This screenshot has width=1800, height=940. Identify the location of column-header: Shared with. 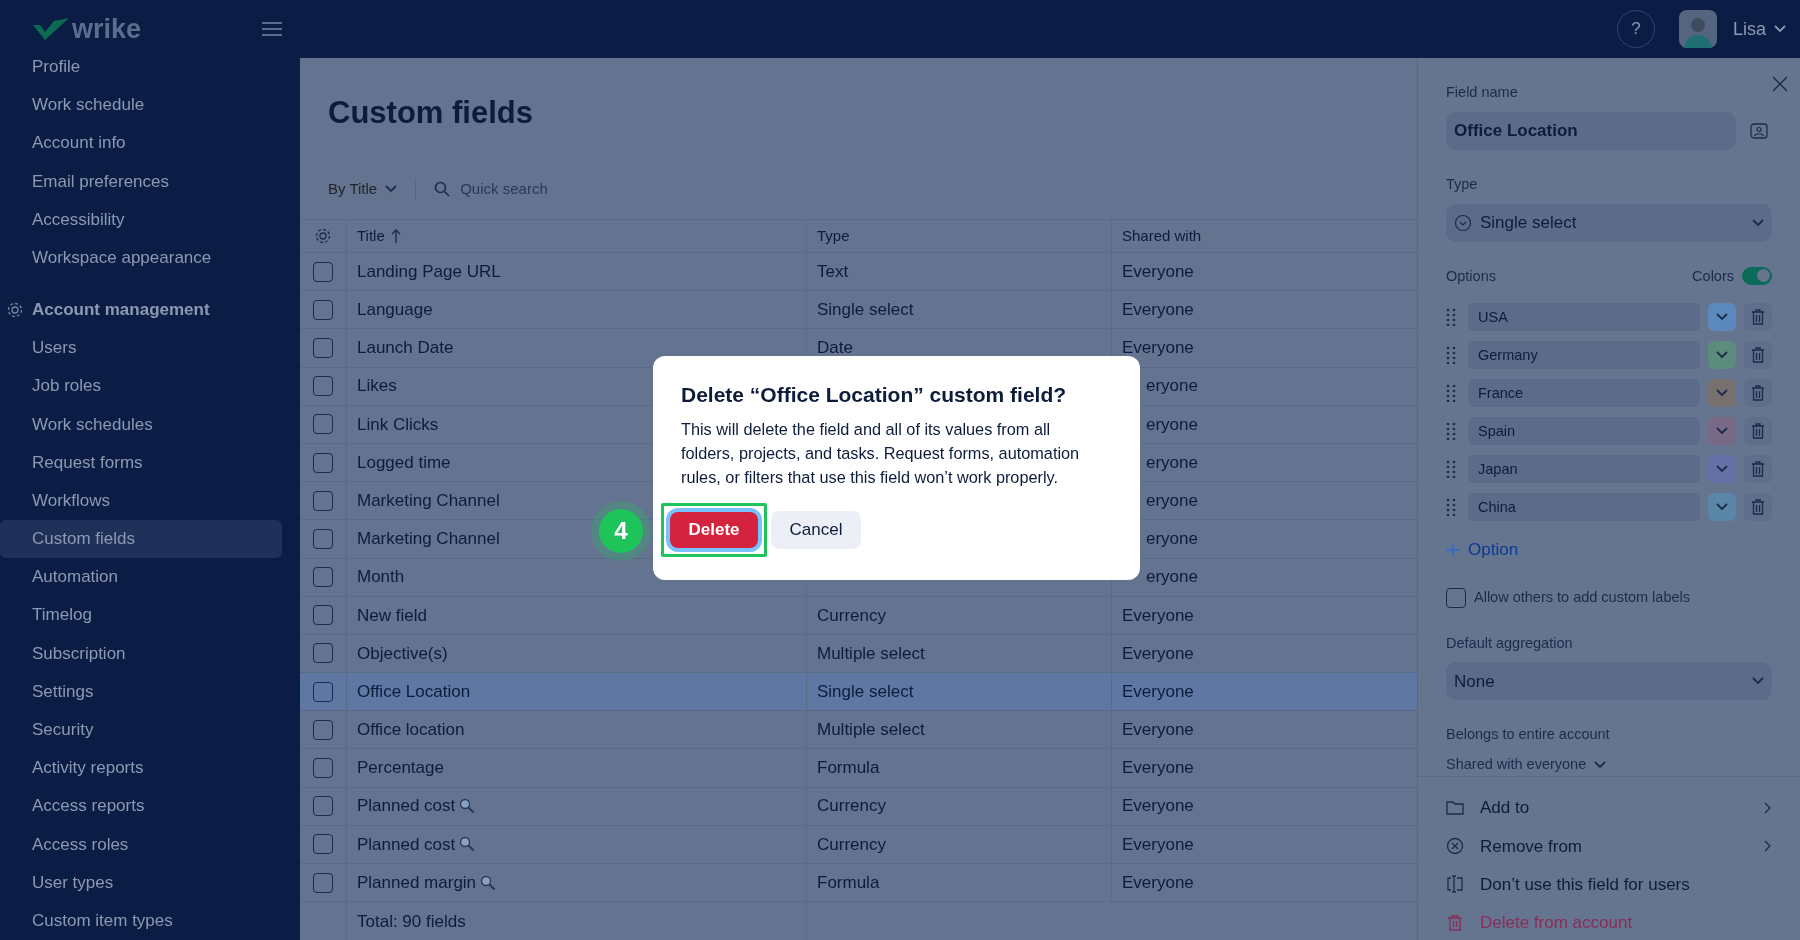
(1157, 236).